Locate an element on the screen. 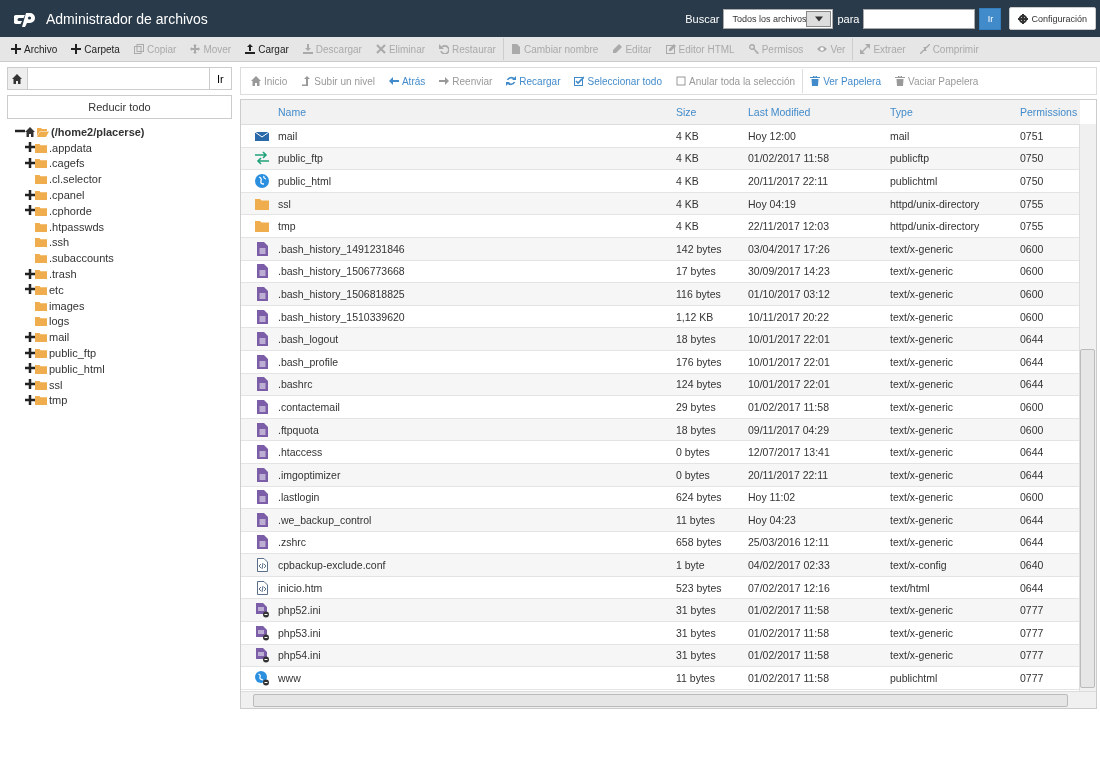 This screenshot has height=767, width=1100. file-row: .we_backup_control 11 bytes Hoy 04:23 text/x-generic 0644 is located at coordinates (660, 520).